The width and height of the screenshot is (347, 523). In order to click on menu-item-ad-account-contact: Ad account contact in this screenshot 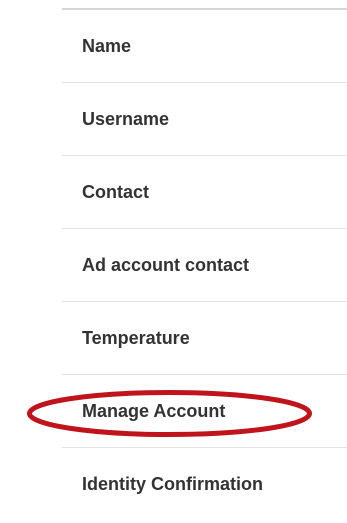, I will do `click(204, 265)`.